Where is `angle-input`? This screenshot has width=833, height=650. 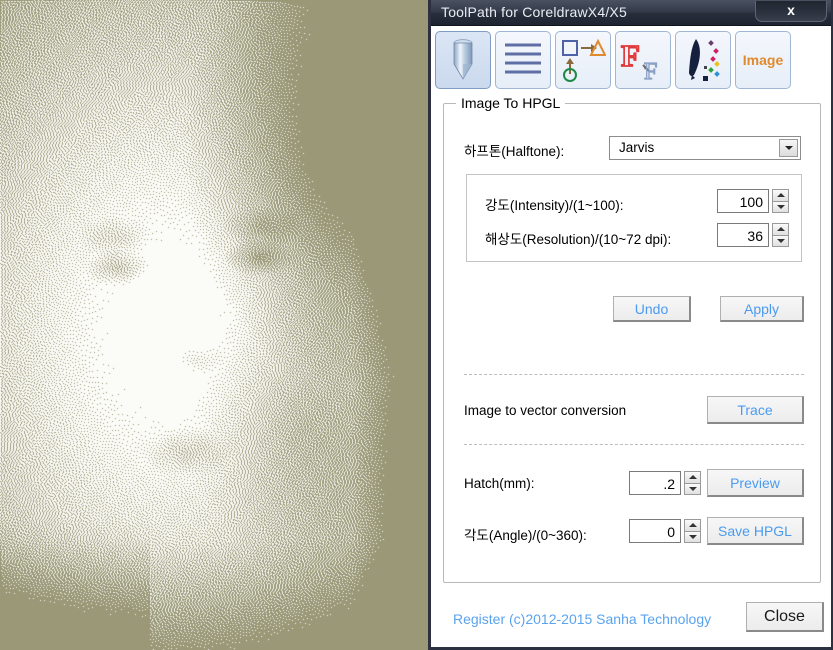 angle-input is located at coordinates (655, 531).